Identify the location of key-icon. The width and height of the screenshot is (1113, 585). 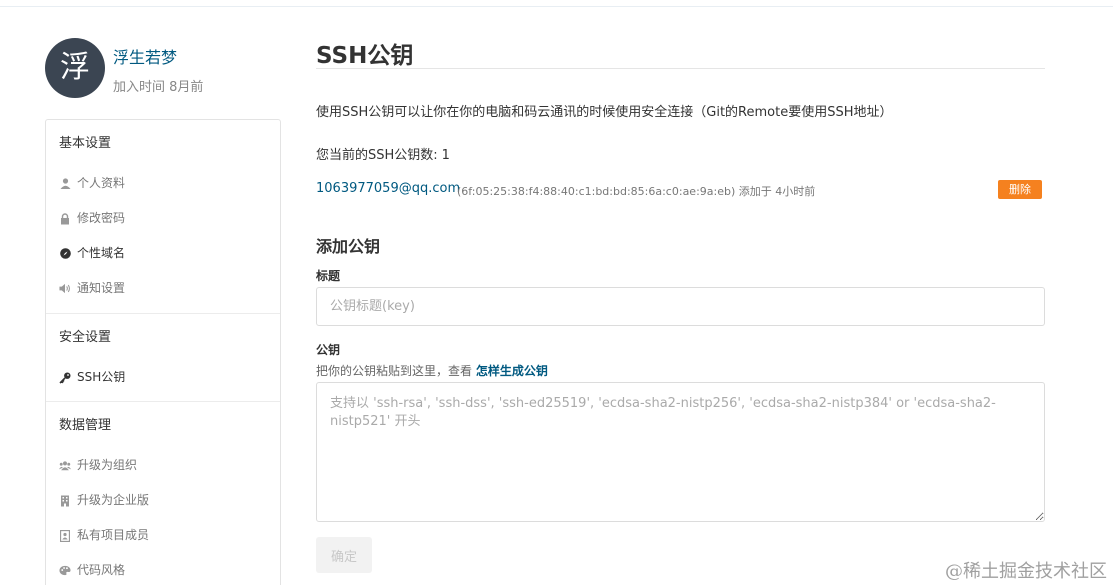
(65, 378).